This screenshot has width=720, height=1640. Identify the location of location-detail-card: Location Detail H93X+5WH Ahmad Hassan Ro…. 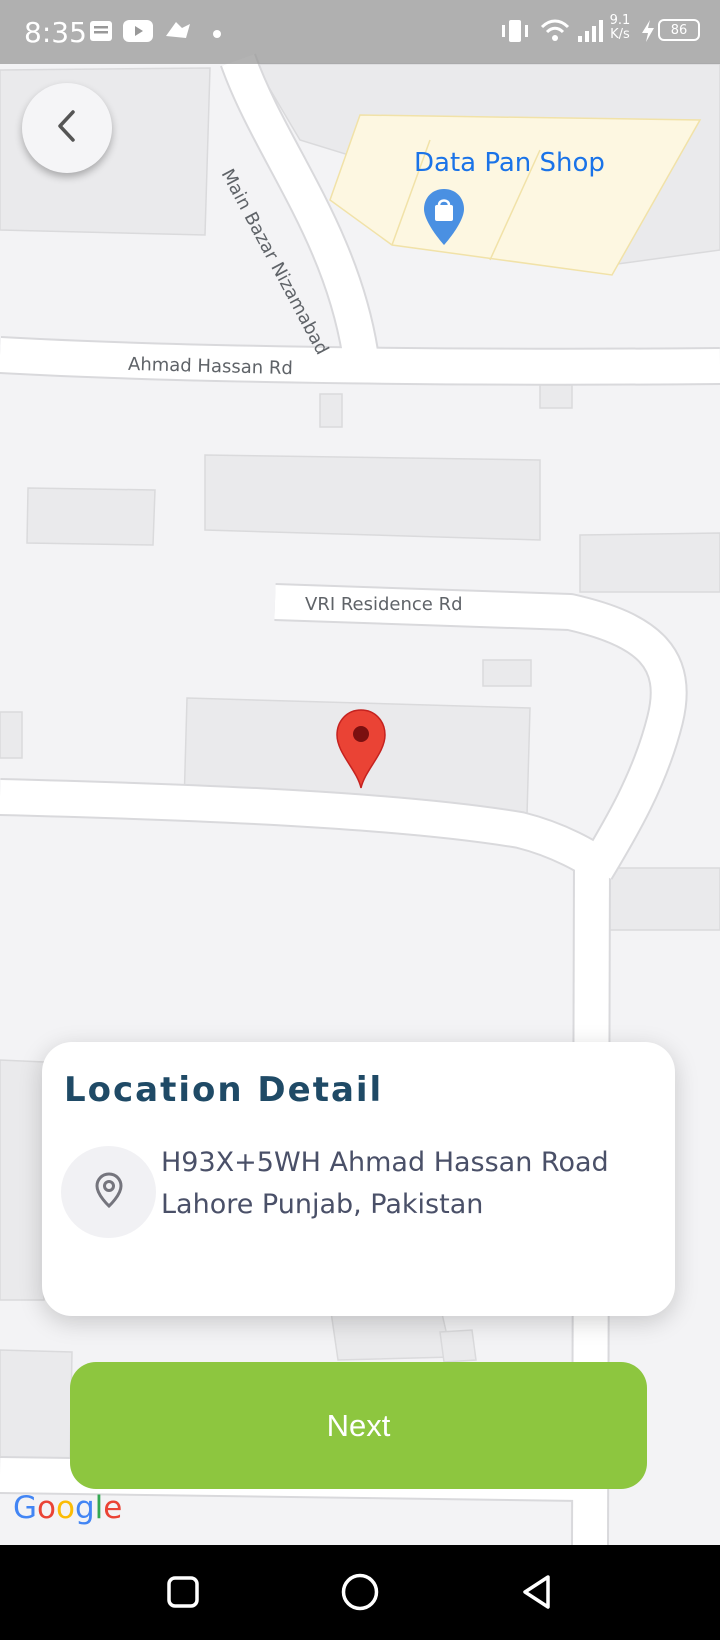
(358, 1179).